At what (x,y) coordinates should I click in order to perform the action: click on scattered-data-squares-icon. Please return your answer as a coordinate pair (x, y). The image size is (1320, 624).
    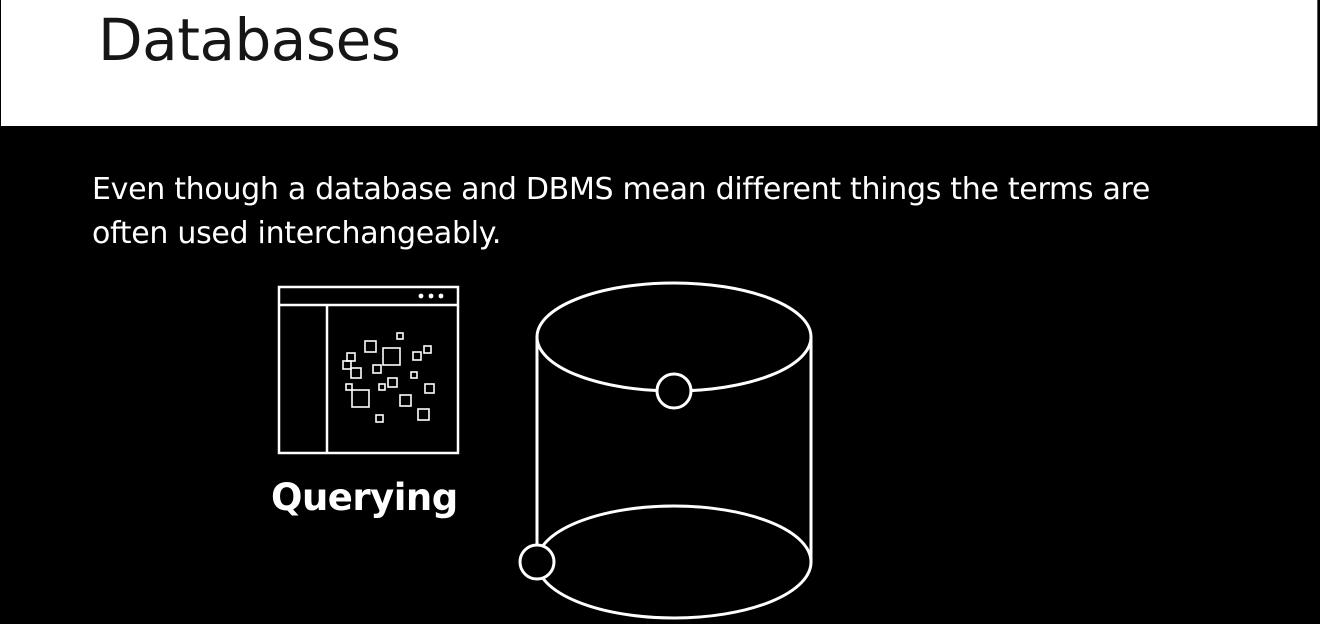
    Looking at the image, I should click on (388, 377).